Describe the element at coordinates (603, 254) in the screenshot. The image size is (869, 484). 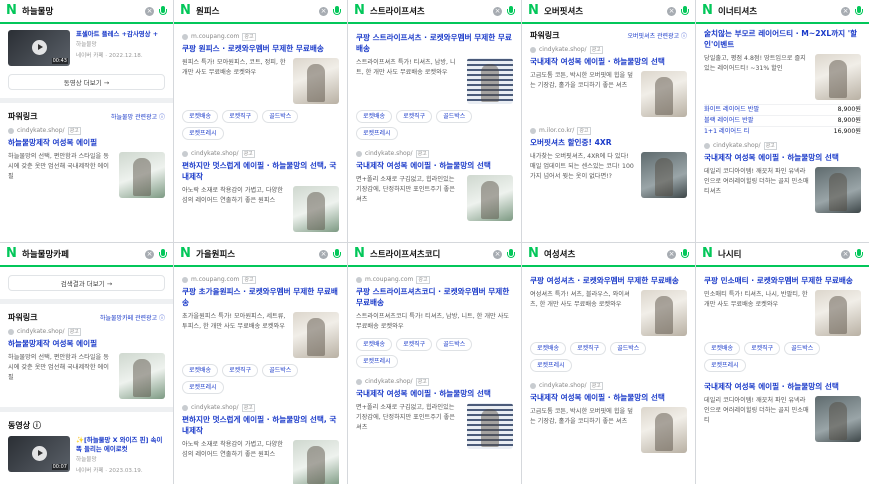
I see `search-query: 여성셔츠` at that location.